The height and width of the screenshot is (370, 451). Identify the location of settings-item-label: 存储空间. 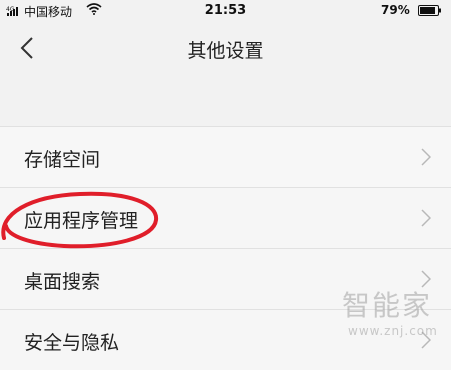
(62, 160).